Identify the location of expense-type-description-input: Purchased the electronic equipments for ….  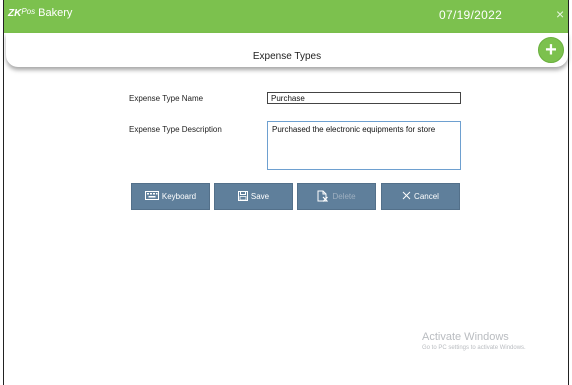
(364, 145).